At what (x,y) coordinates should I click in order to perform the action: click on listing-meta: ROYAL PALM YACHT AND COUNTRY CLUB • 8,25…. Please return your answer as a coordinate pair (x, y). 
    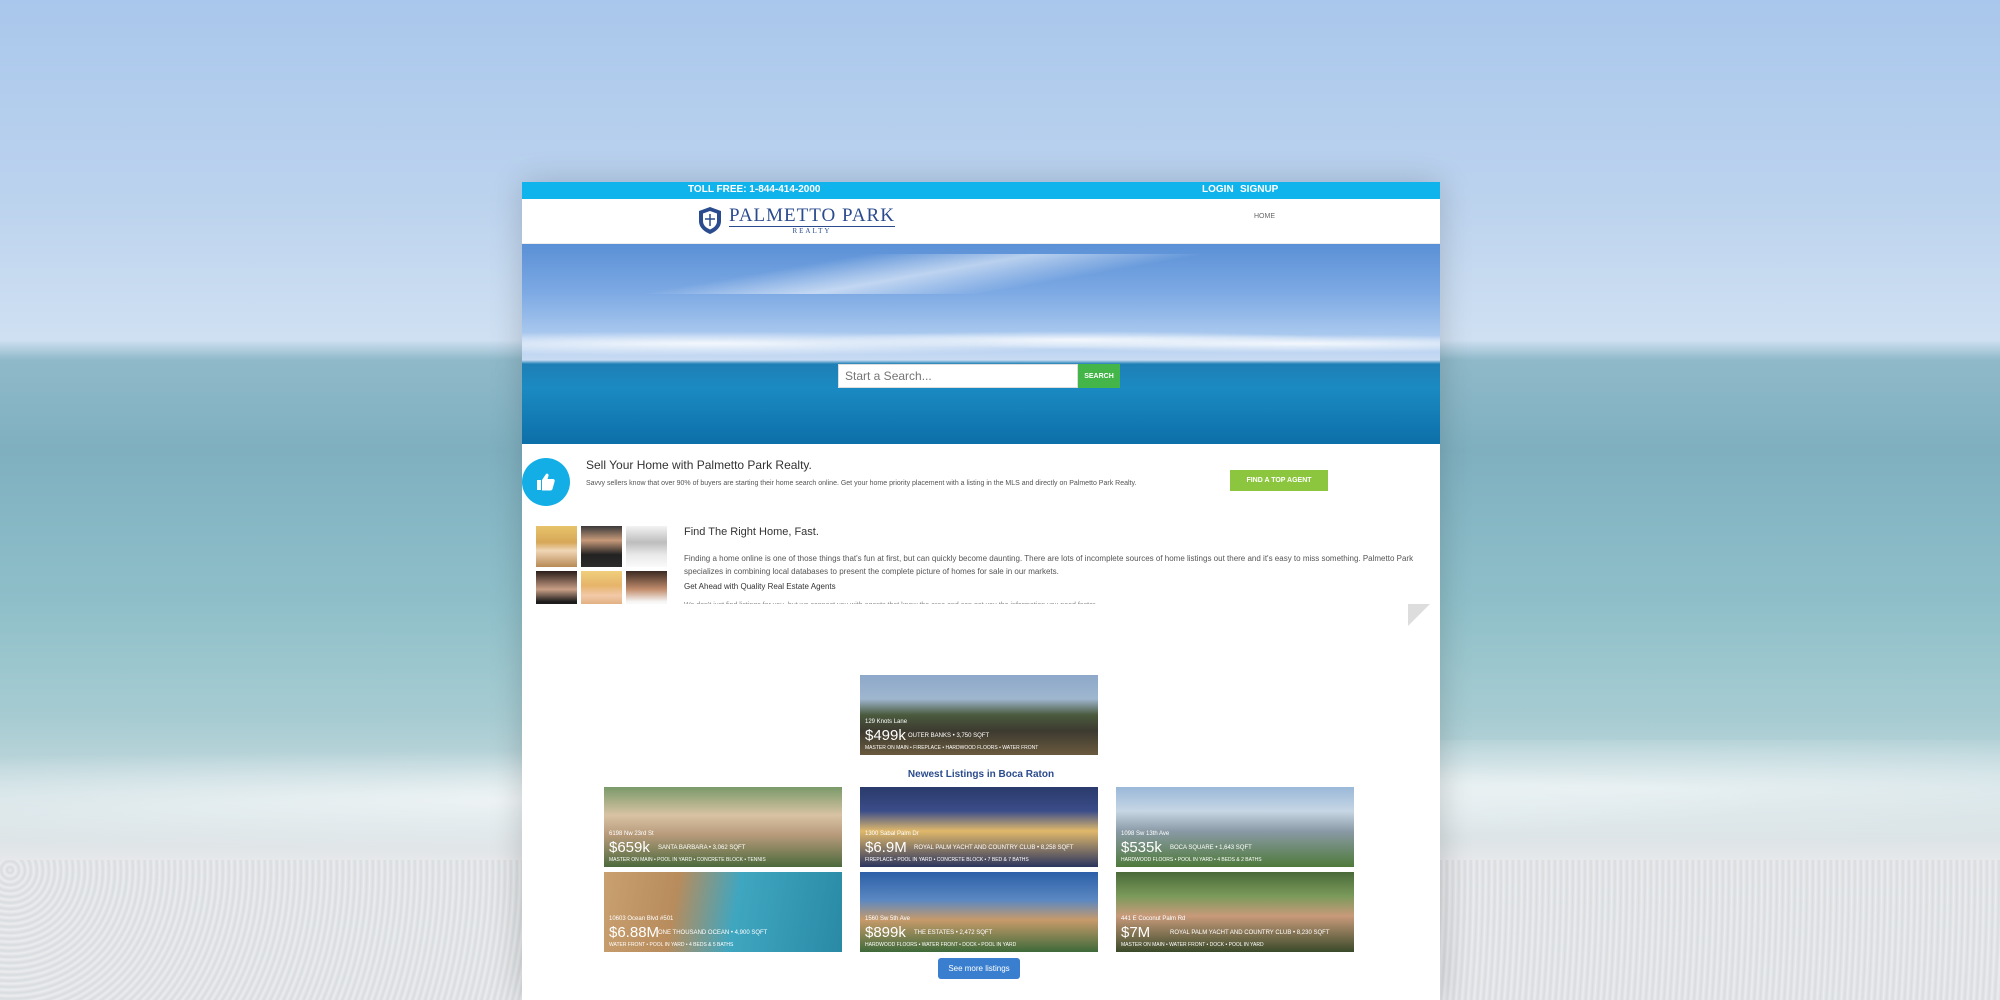
    Looking at the image, I should click on (994, 848).